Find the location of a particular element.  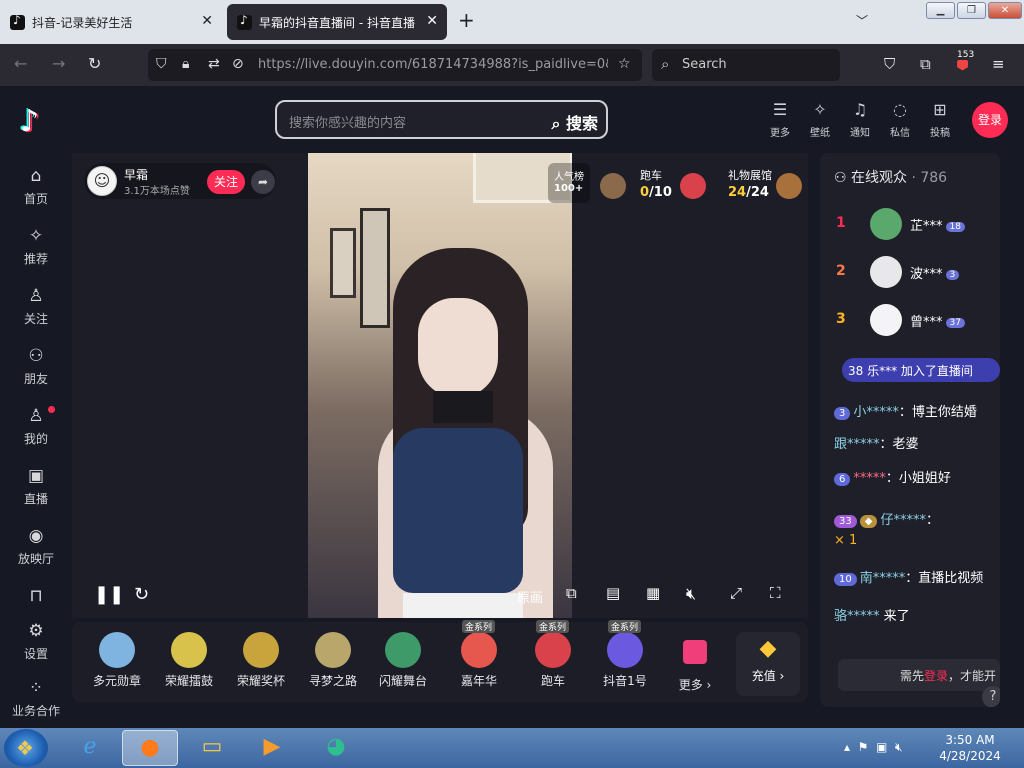

file-explorer-icon: ▭ is located at coordinates (212, 748).